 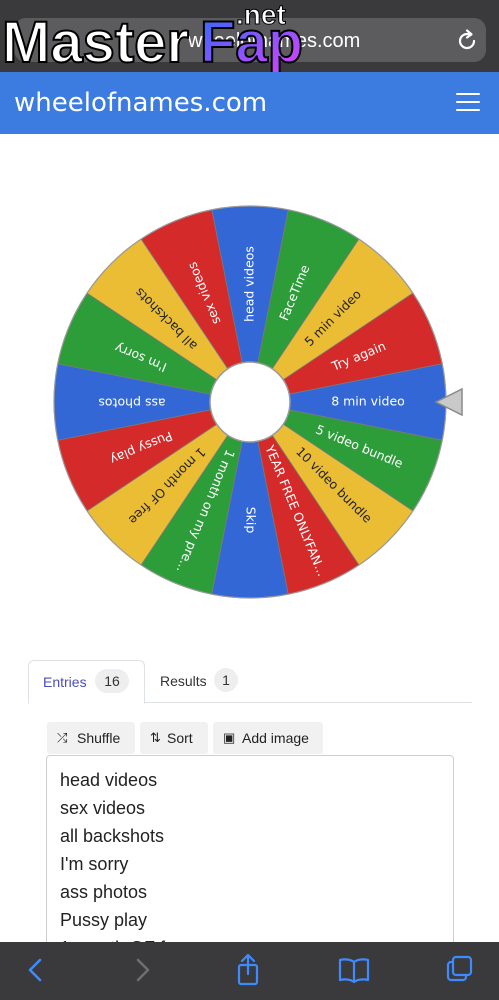 I want to click on shuffle-label: Shuffle, so click(x=99, y=738).